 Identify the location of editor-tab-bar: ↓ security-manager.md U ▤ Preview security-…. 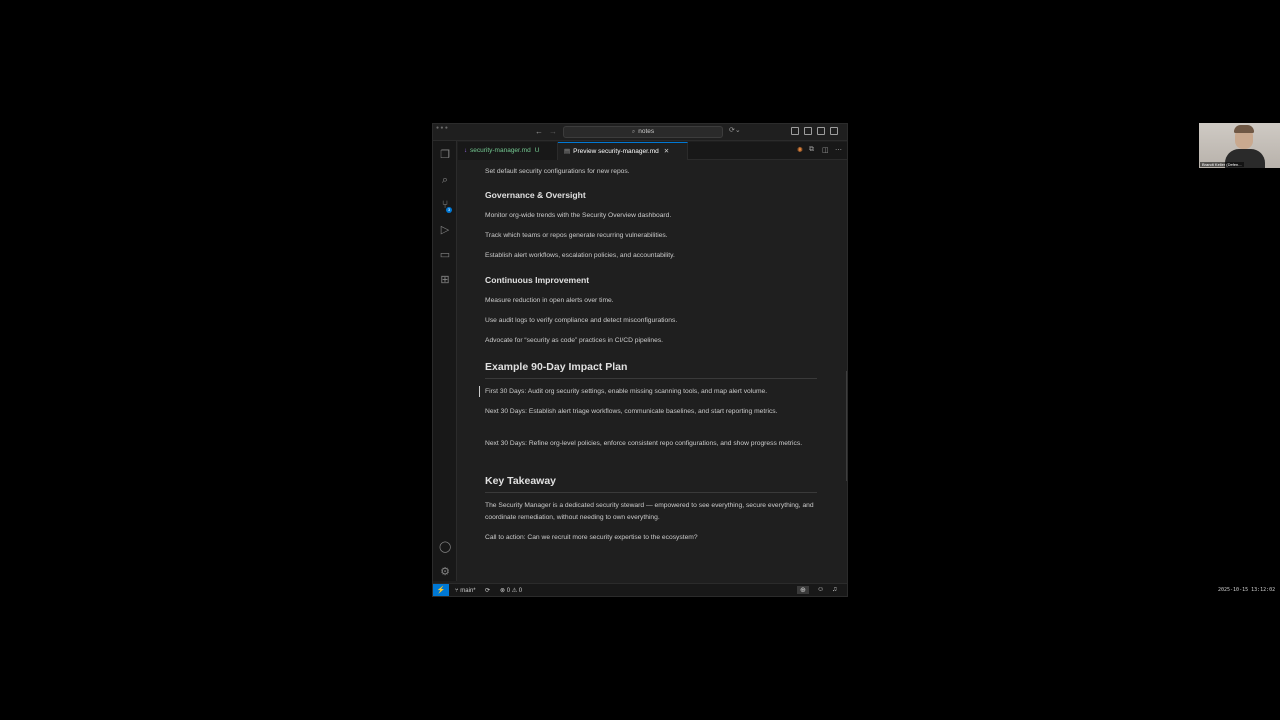
(652, 151).